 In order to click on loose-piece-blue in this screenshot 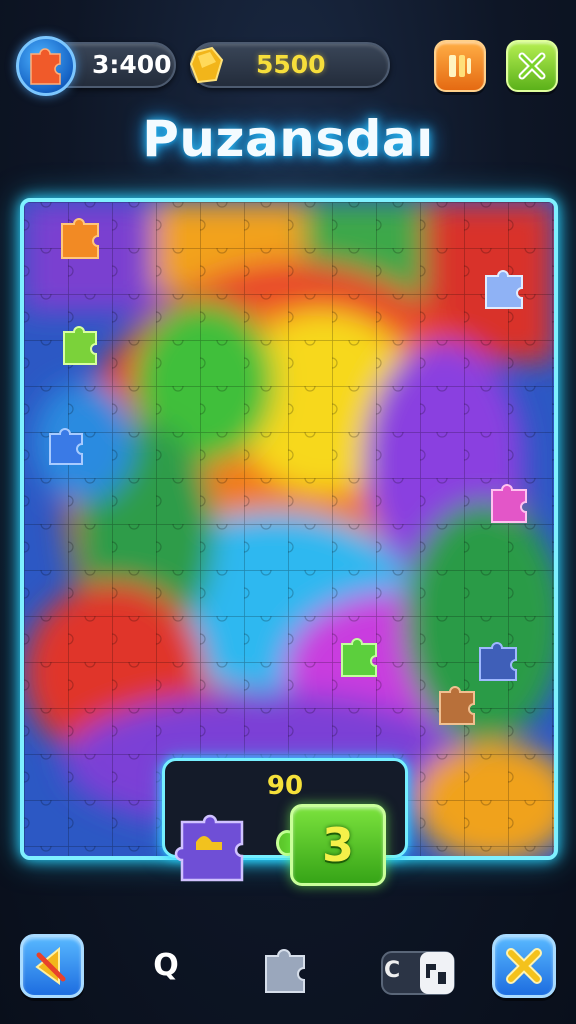, I will do `click(67, 448)`.